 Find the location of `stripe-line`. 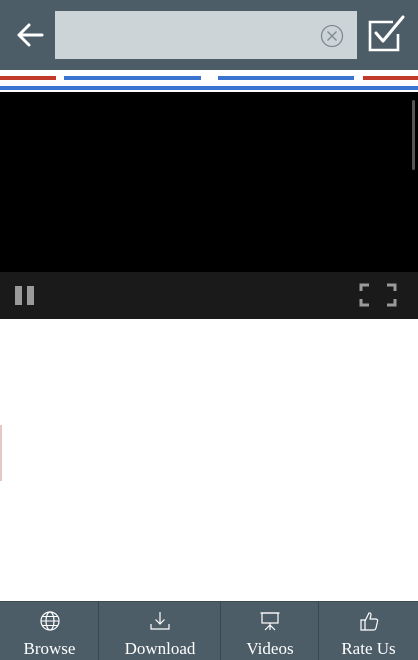

stripe-line is located at coordinates (209, 88).